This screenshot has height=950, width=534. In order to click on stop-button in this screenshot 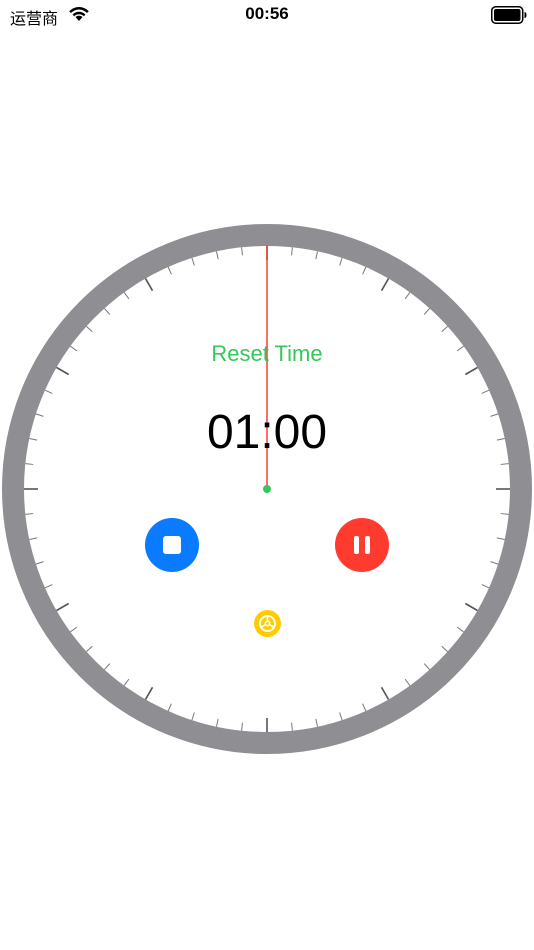, I will do `click(172, 545)`.